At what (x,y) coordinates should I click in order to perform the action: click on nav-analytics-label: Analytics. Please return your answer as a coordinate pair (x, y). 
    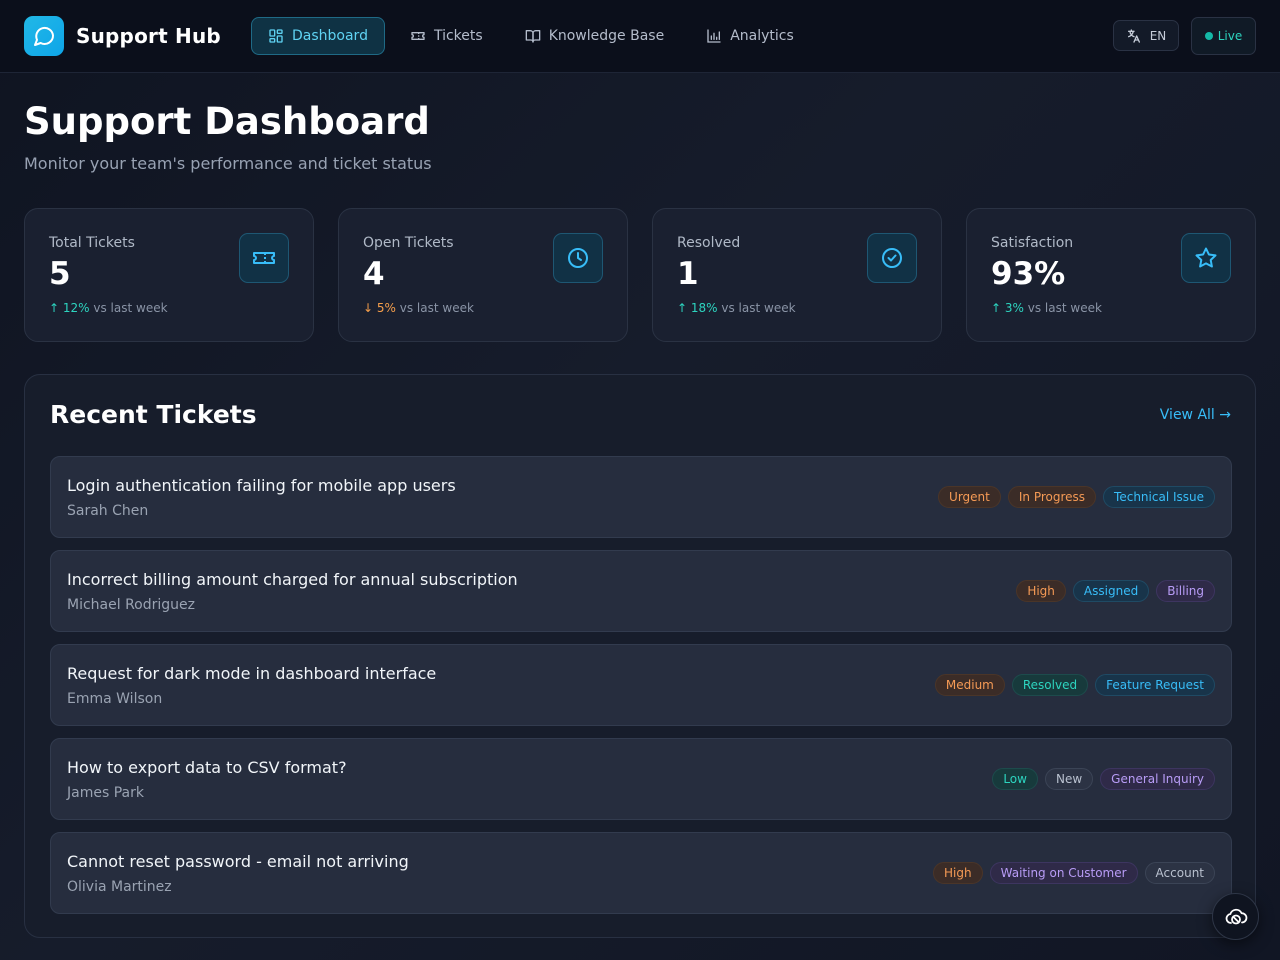
    Looking at the image, I should click on (762, 36).